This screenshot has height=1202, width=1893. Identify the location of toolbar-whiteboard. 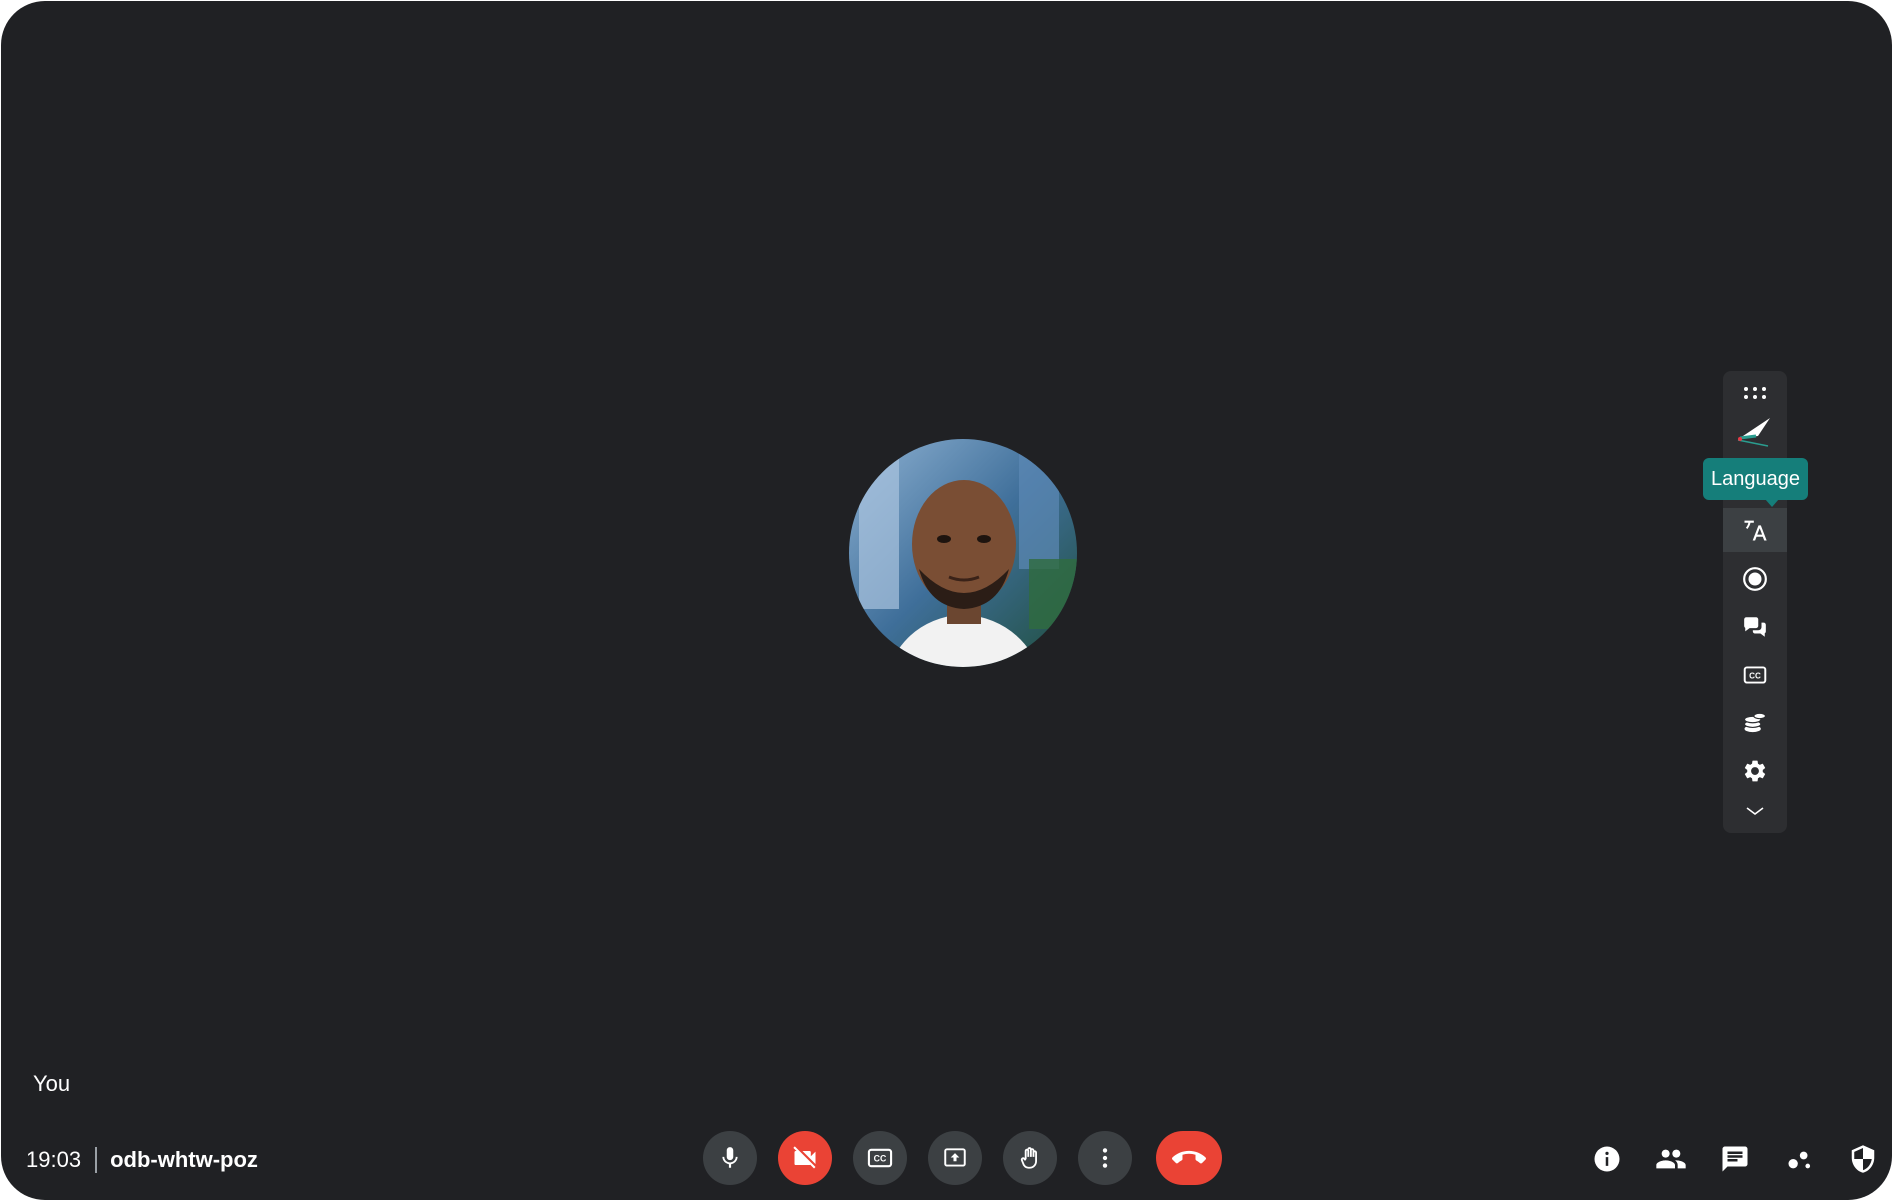
(1755, 431).